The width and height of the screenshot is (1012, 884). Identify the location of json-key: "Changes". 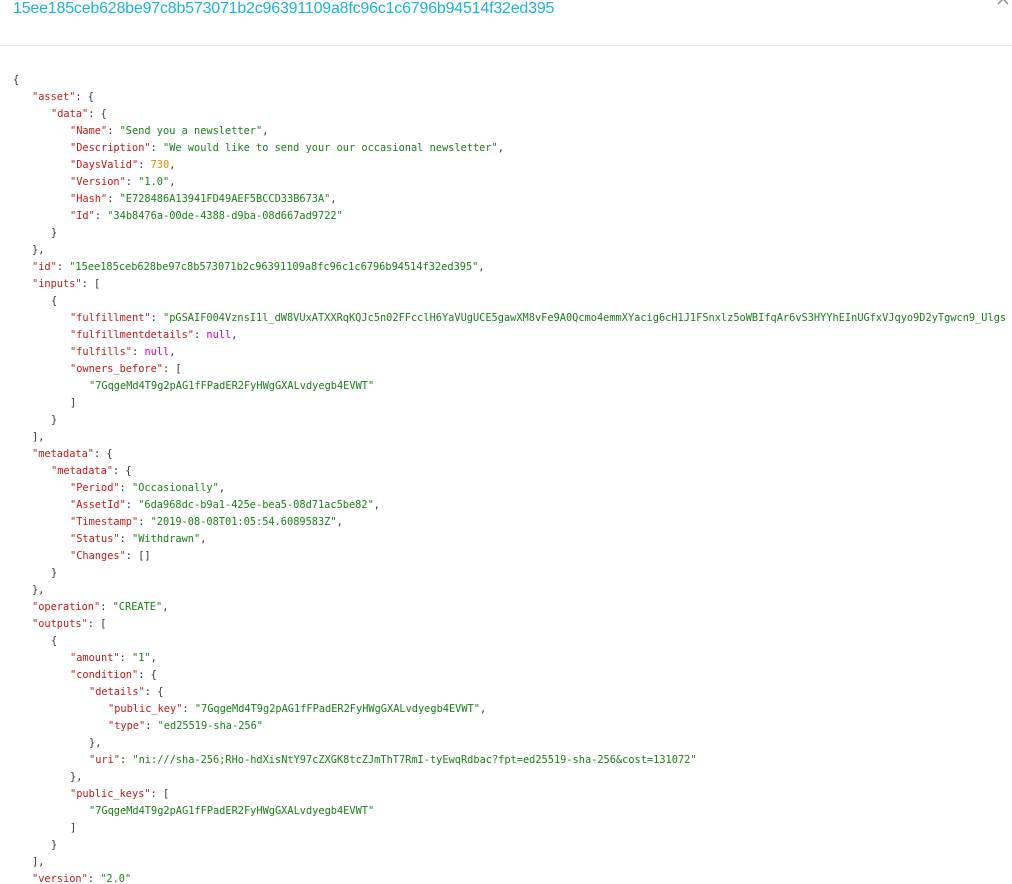
(98, 556).